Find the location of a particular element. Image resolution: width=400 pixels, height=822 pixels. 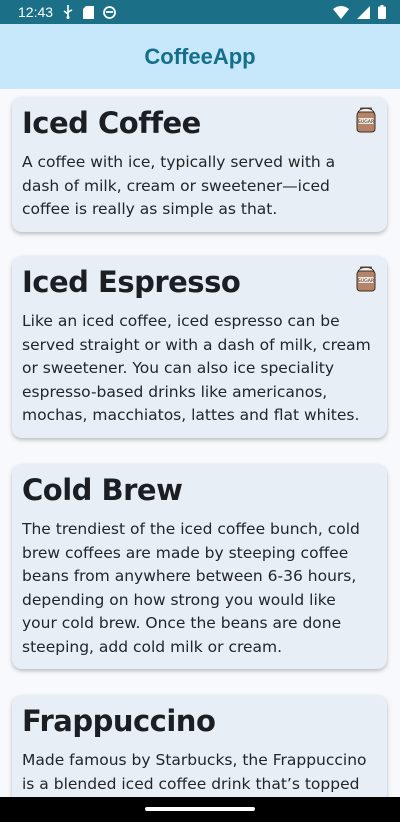

app-title: CoffeeApp is located at coordinates (200, 56).